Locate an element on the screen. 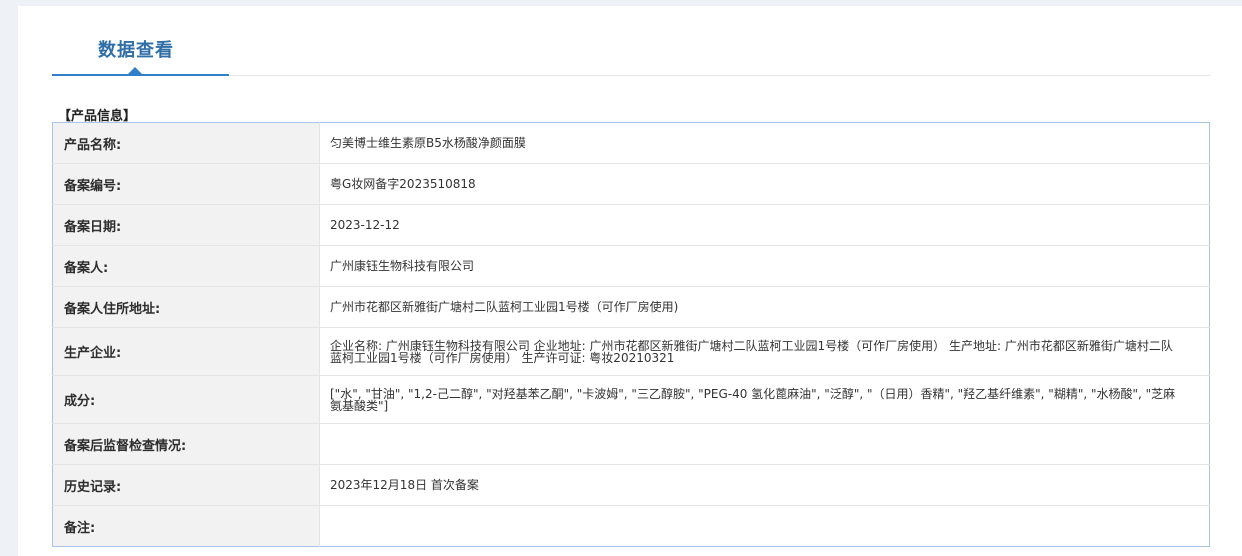 The width and height of the screenshot is (1242, 556). table-row: 备案人: 广州康钰生物科技有限公司 is located at coordinates (631, 266).